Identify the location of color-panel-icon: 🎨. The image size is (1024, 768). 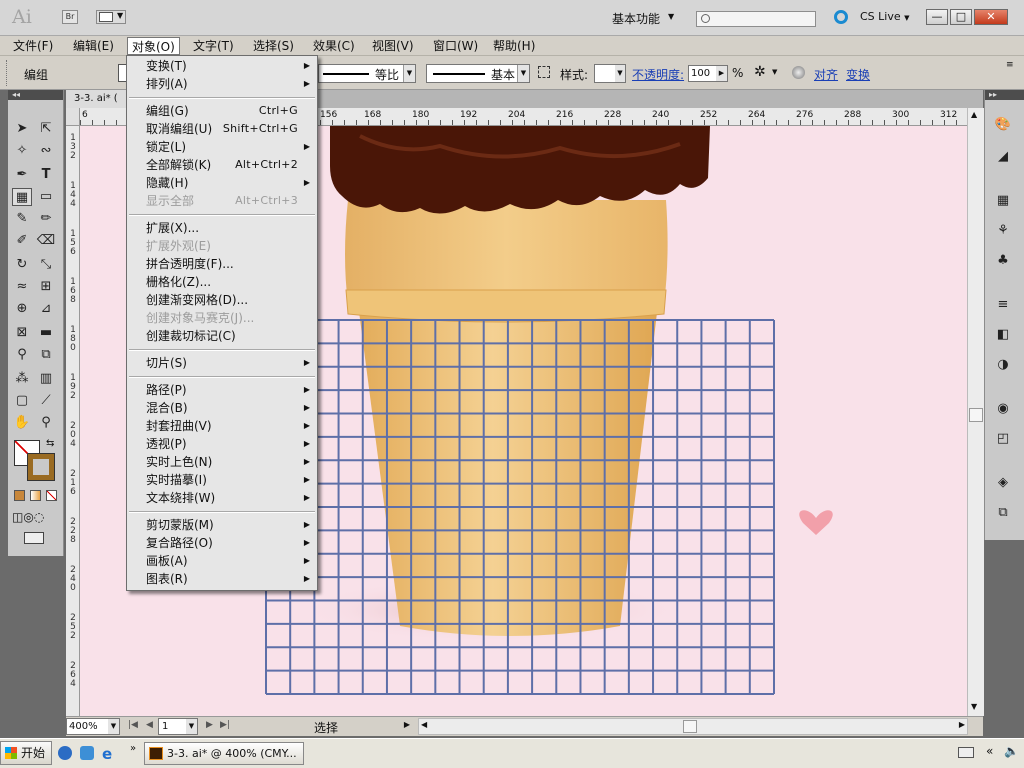
(1003, 125).